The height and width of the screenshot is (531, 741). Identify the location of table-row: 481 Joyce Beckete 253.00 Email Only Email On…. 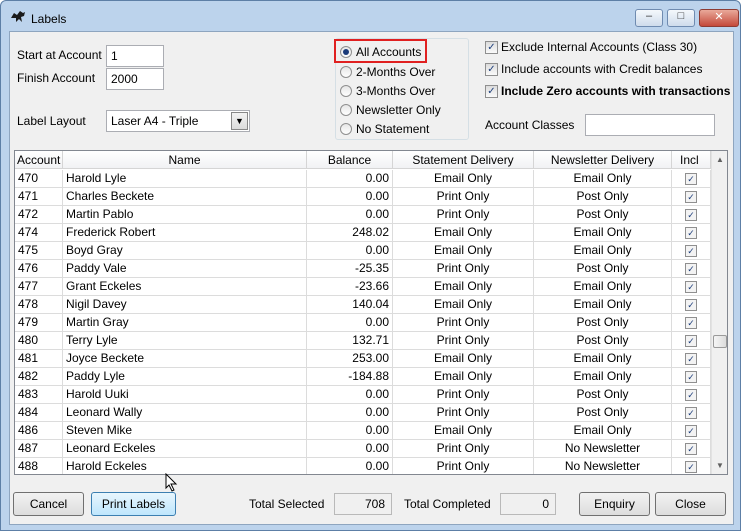
(363, 359).